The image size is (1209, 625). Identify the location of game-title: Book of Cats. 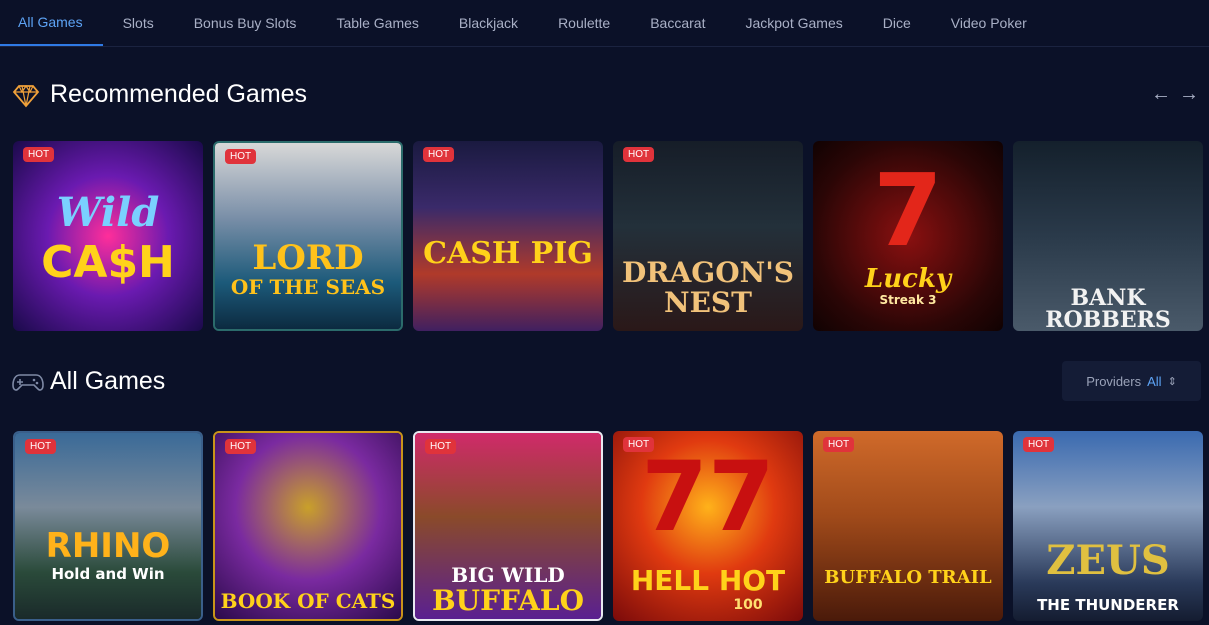
(308, 601).